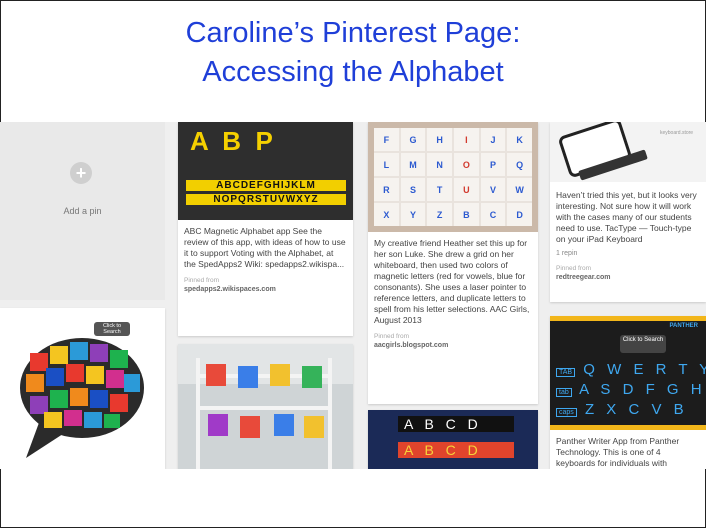 This screenshot has height=528, width=706. What do you see at coordinates (353, 33) in the screenshot?
I see `title-line-1: Caroline’s Pinterest Page:` at bounding box center [353, 33].